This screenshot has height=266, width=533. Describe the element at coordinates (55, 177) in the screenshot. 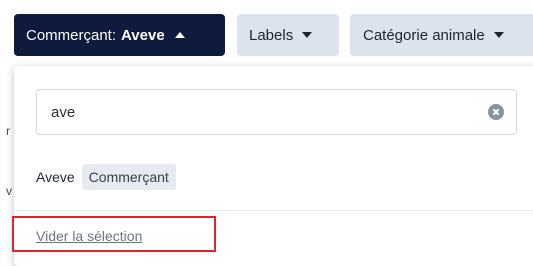

I see `option-name: Aveve` at that location.